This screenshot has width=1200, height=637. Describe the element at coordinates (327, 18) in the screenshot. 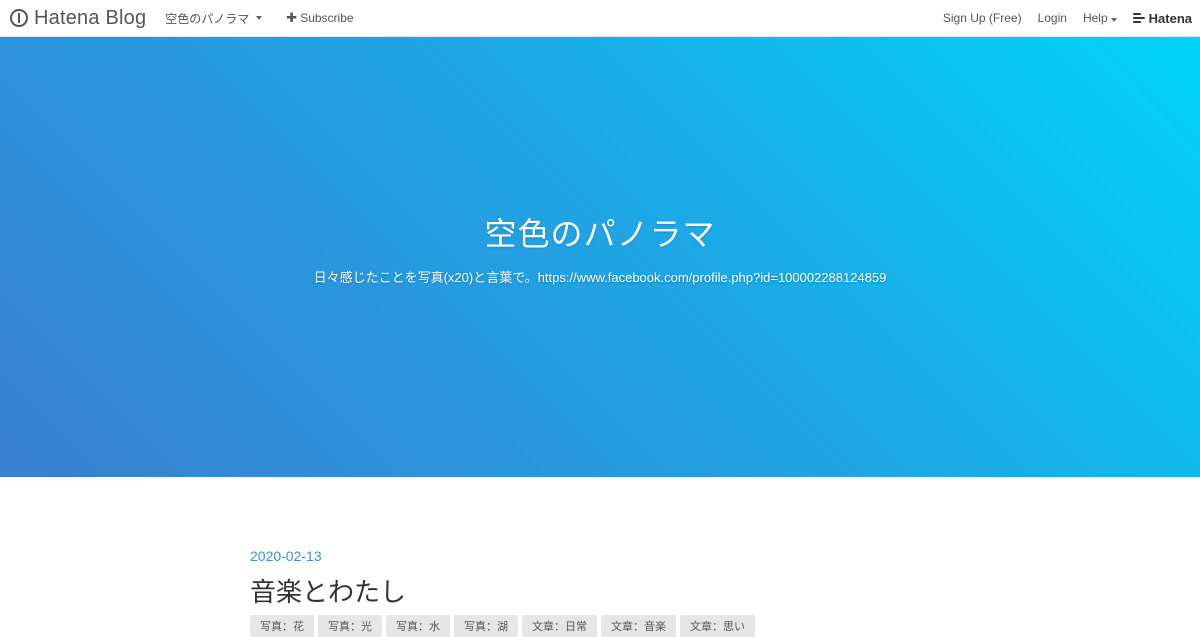

I see `subscribe-label: Subscribe` at that location.